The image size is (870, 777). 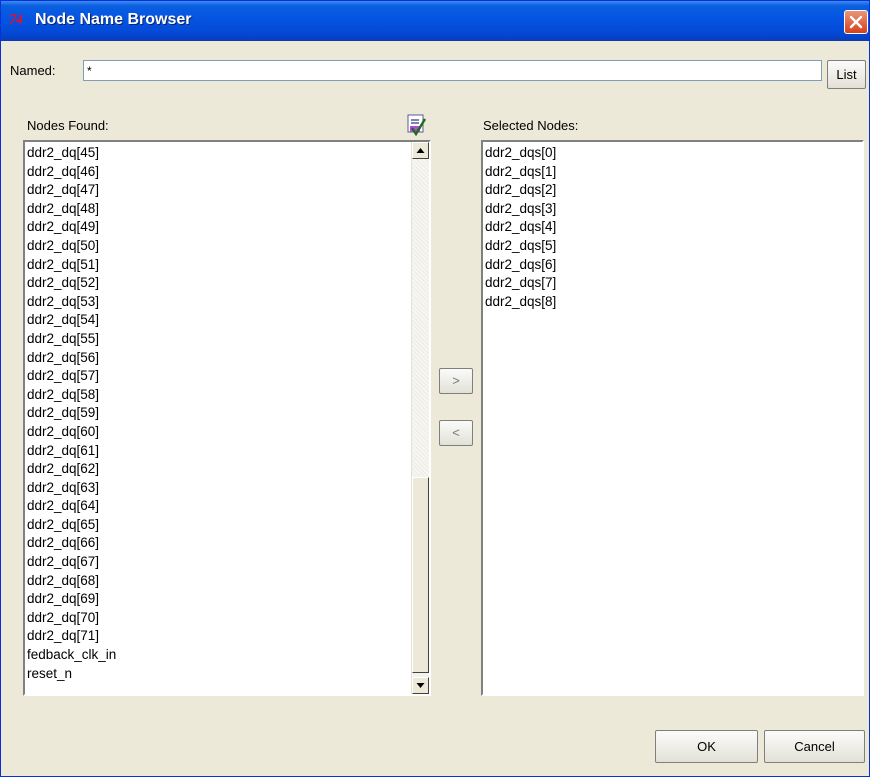 What do you see at coordinates (71, 339) in the screenshot?
I see `node-list-item: ddr2_dq[55]` at bounding box center [71, 339].